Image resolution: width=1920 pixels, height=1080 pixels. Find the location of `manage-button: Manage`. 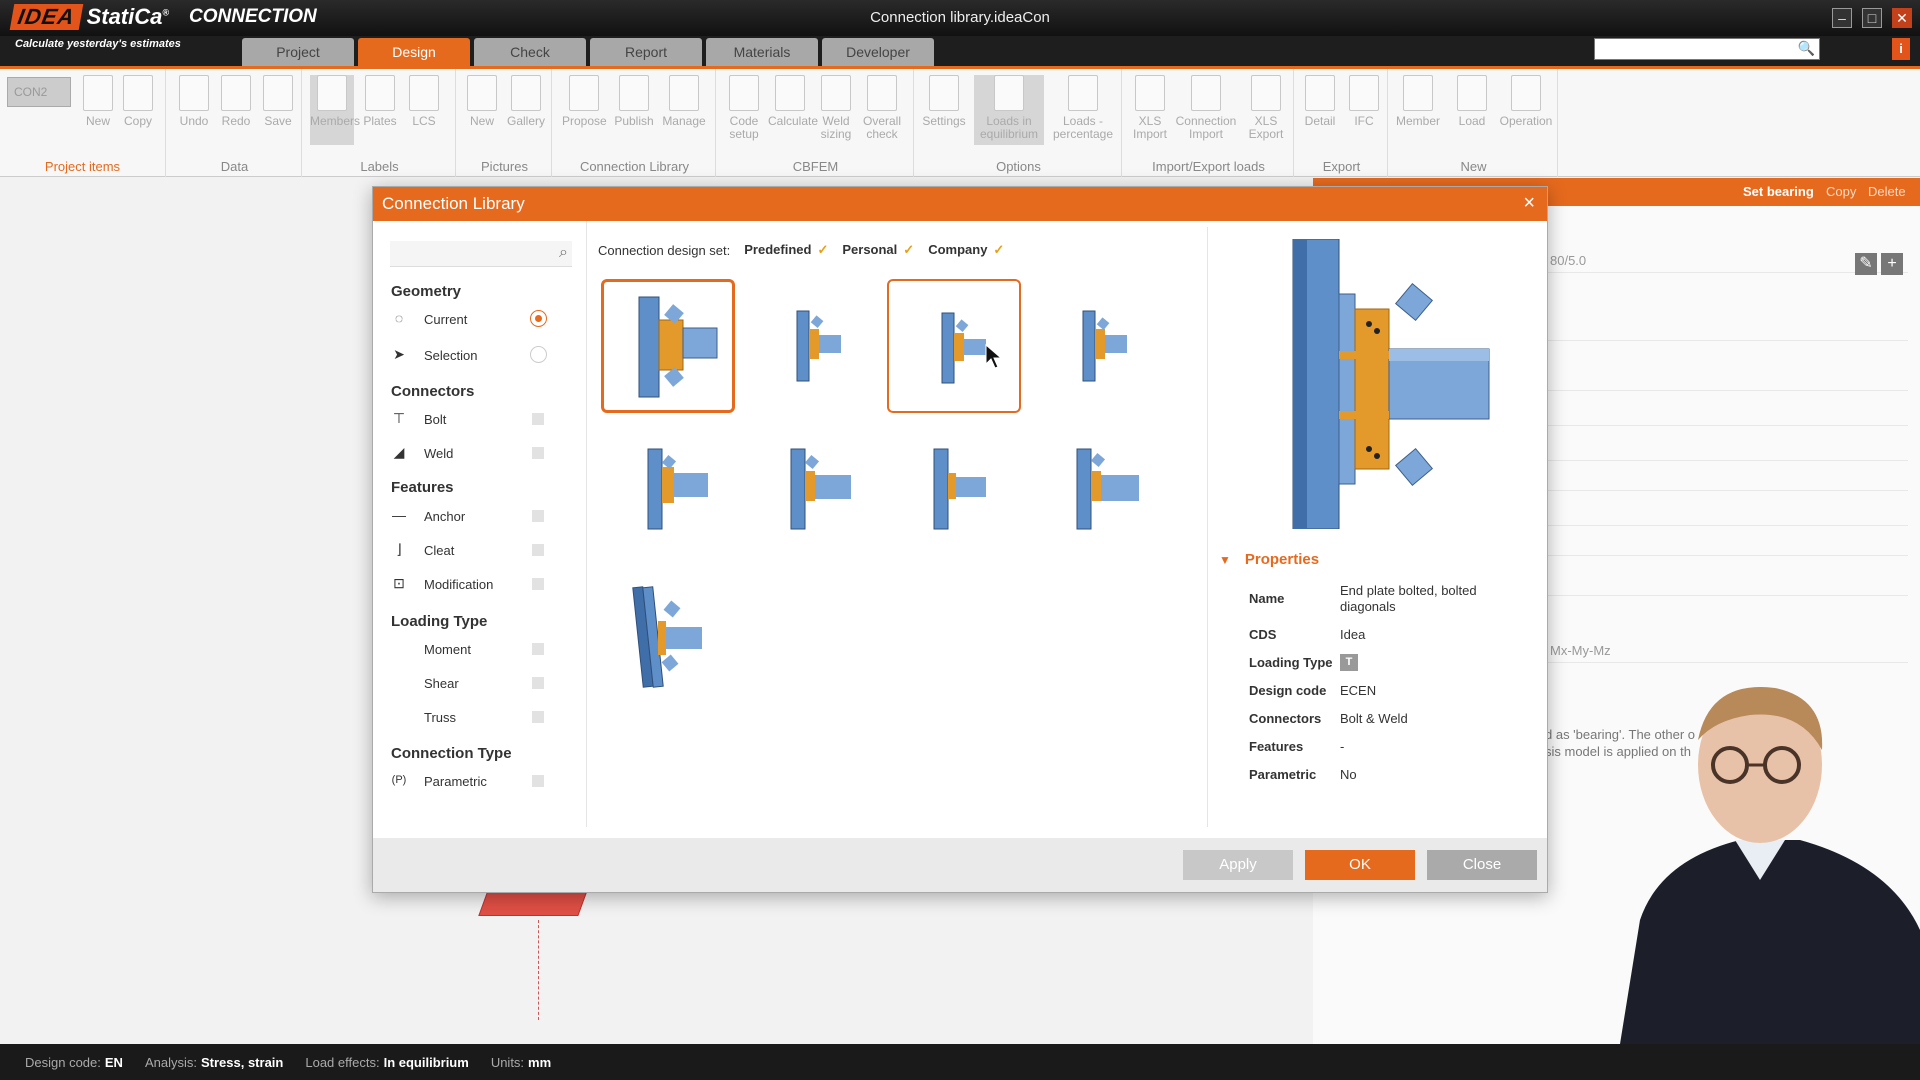

manage-button: Manage is located at coordinates (684, 110).